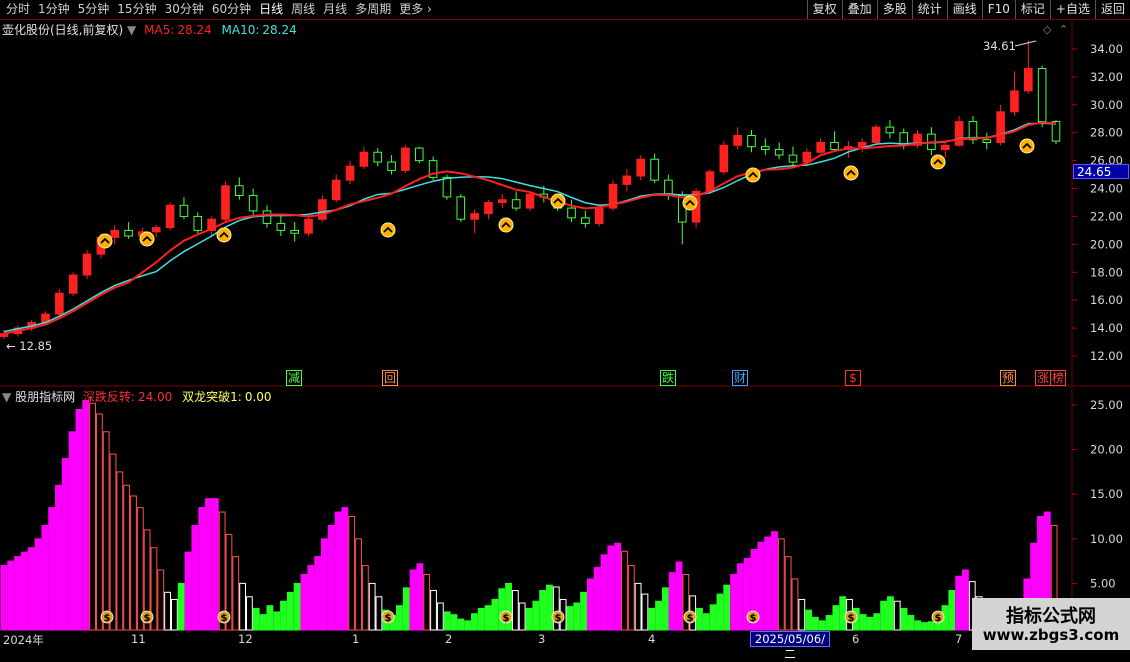 The image size is (1130, 662). Describe the element at coordinates (853, 378) in the screenshot. I see `event-marker-4: $` at that location.